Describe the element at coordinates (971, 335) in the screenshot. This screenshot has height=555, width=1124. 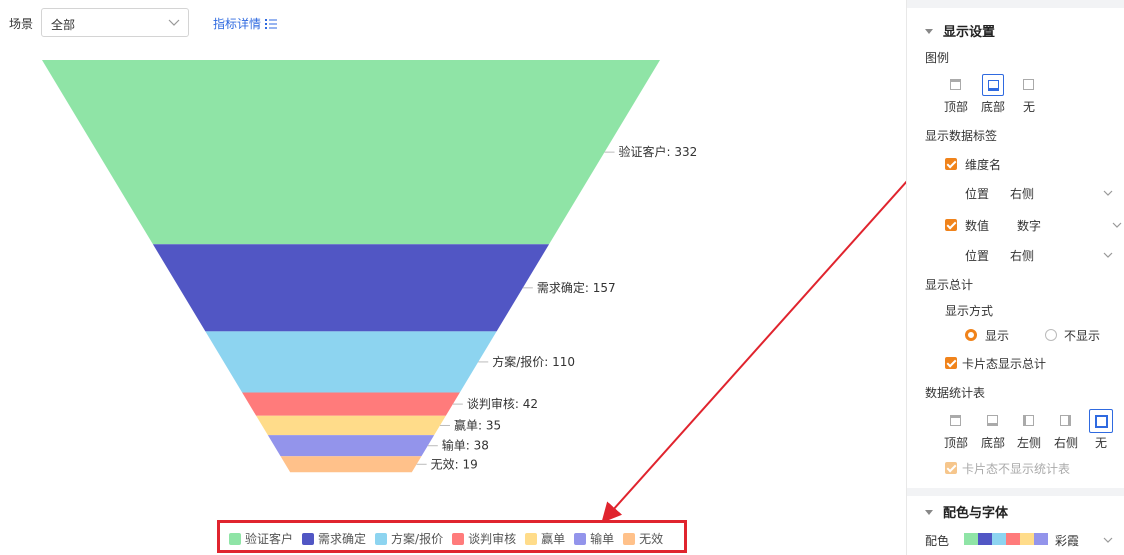
I see `show-total-radio` at that location.